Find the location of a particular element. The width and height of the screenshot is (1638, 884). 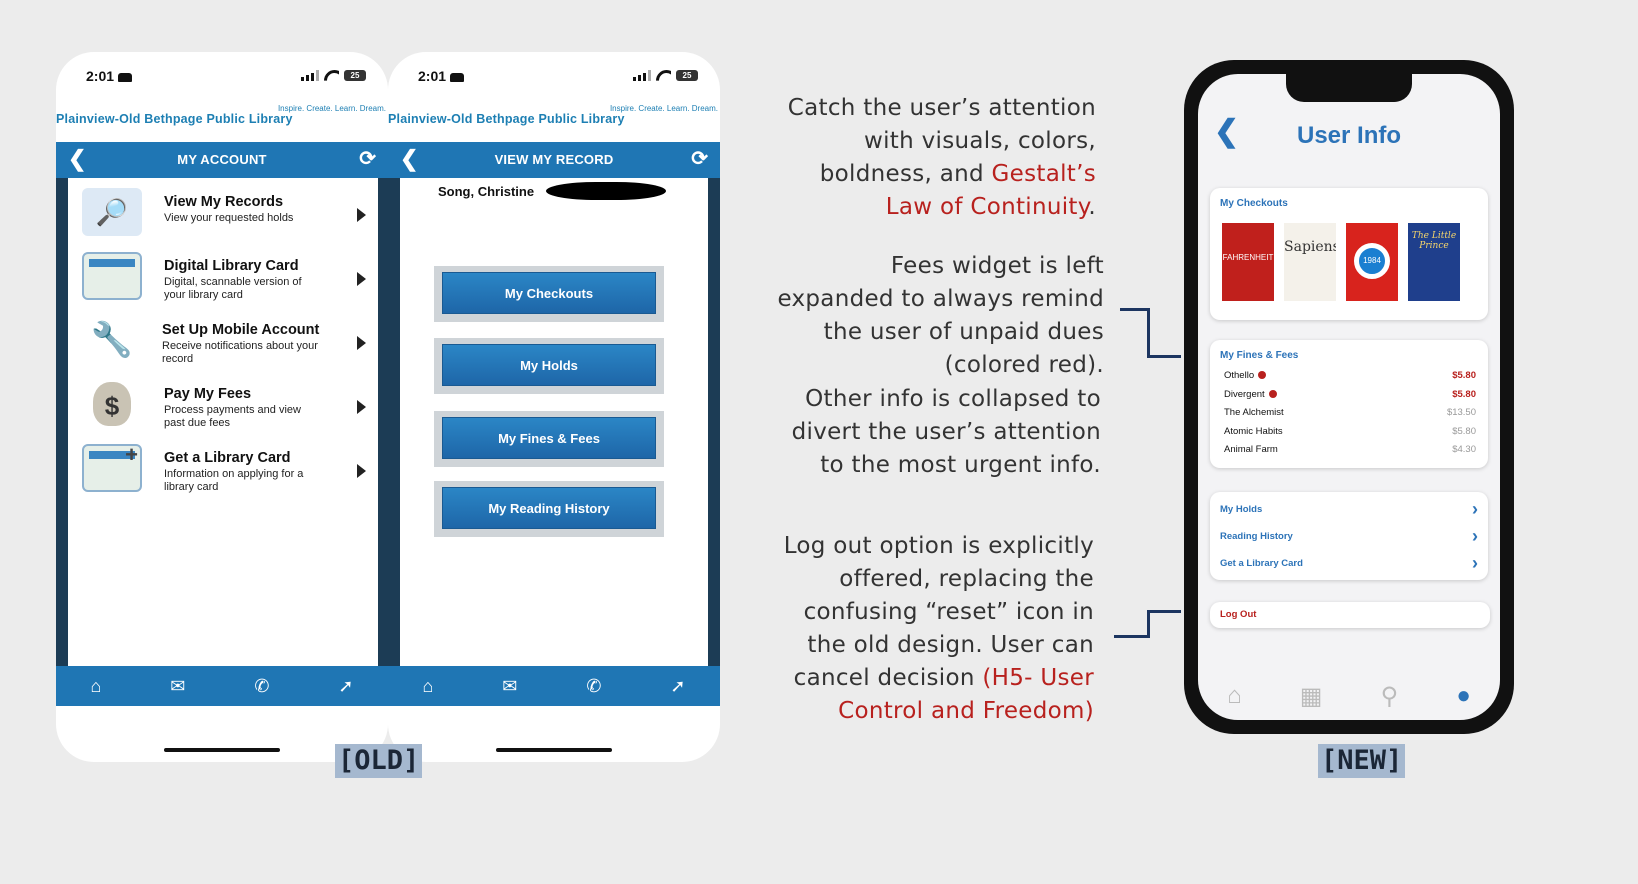

reading-history-link: Reading History › is located at coordinates (1349, 536).